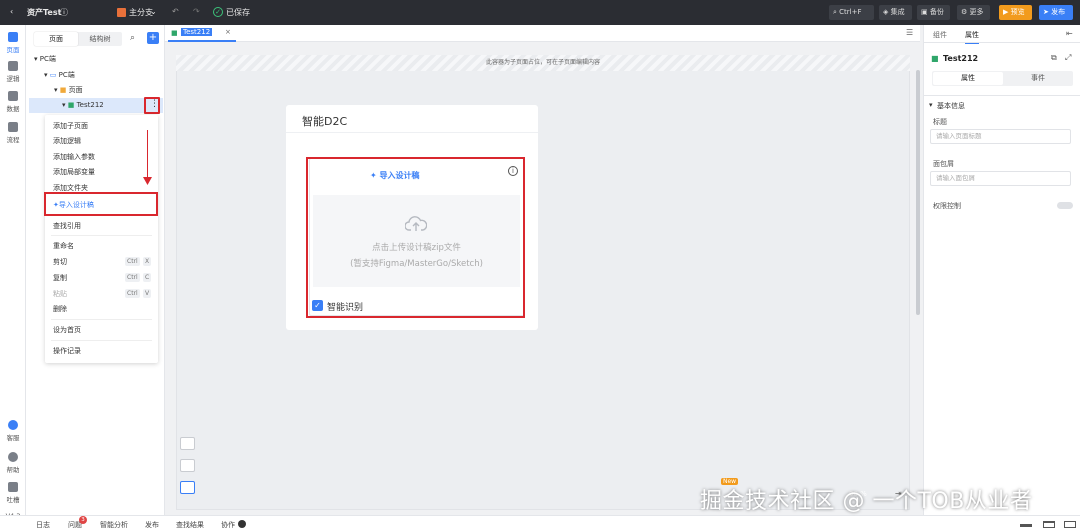 Image resolution: width=1080 pixels, height=532 pixels. I want to click on bottom-tab-analysis: 智能分析, so click(114, 525).